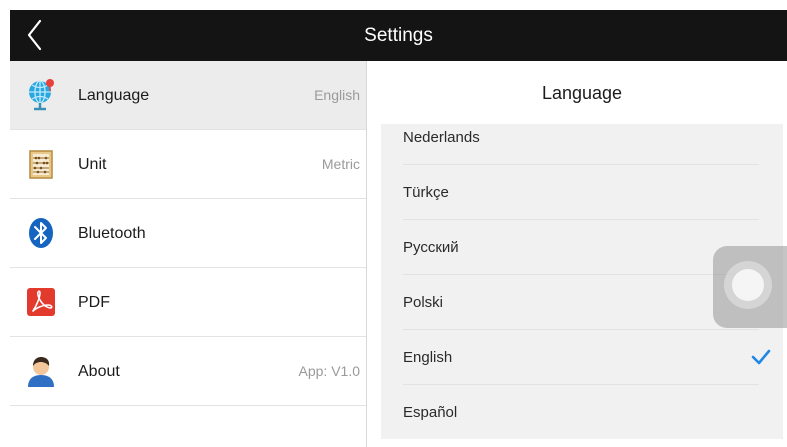 The height and width of the screenshot is (447, 787). I want to click on language-option-espanol: Español, so click(581, 412).